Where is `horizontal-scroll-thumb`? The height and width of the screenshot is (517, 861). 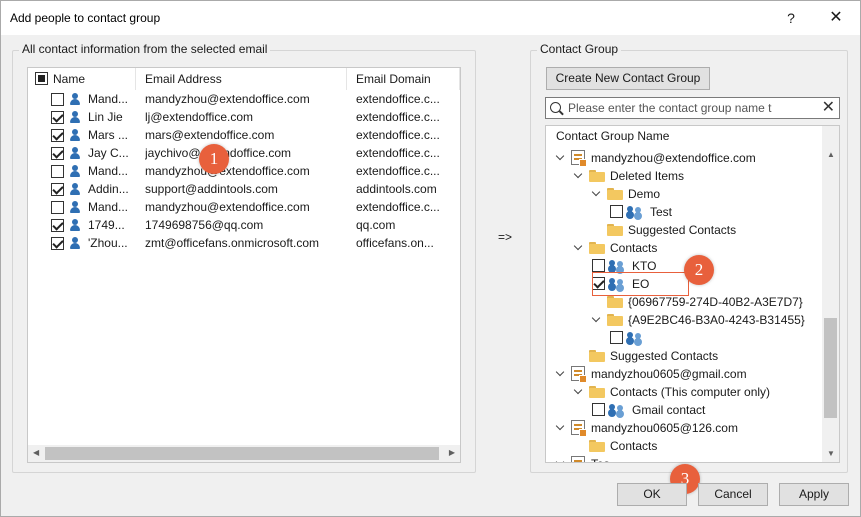
horizontal-scroll-thumb is located at coordinates (242, 453).